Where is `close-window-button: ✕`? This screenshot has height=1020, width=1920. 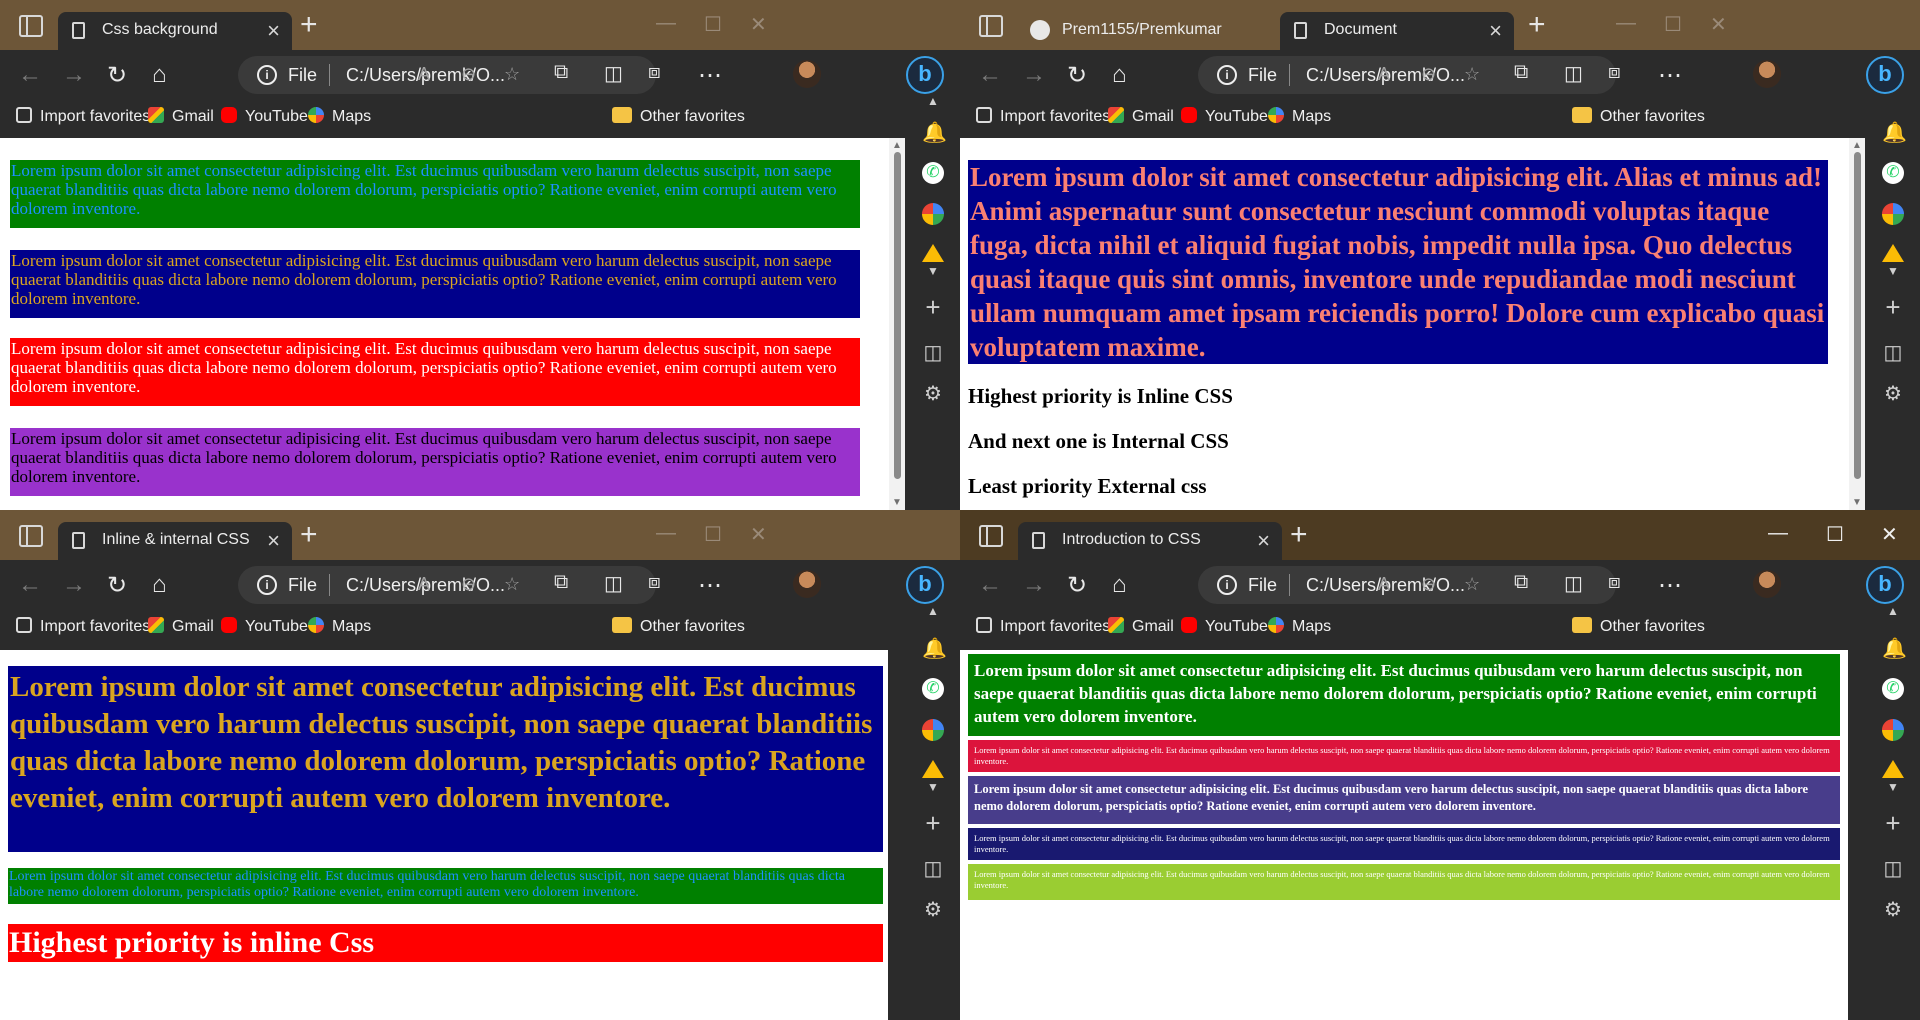
close-window-button: ✕ is located at coordinates (758, 534).